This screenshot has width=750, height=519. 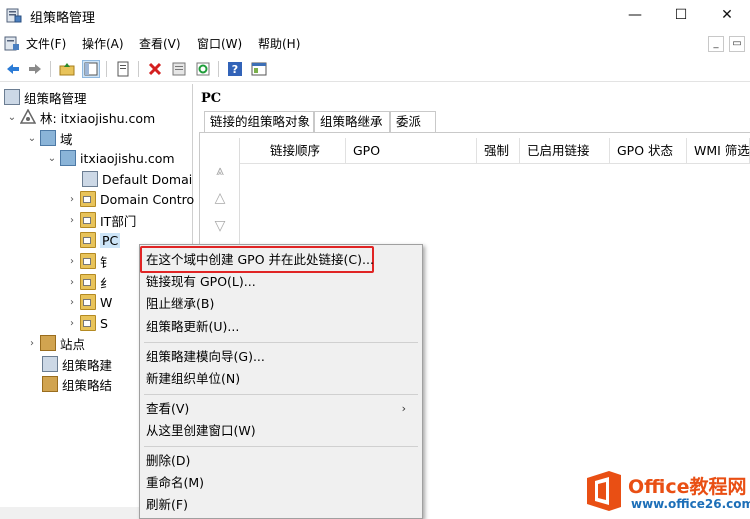 I want to click on col-enforced: 强制, so click(x=498, y=151).